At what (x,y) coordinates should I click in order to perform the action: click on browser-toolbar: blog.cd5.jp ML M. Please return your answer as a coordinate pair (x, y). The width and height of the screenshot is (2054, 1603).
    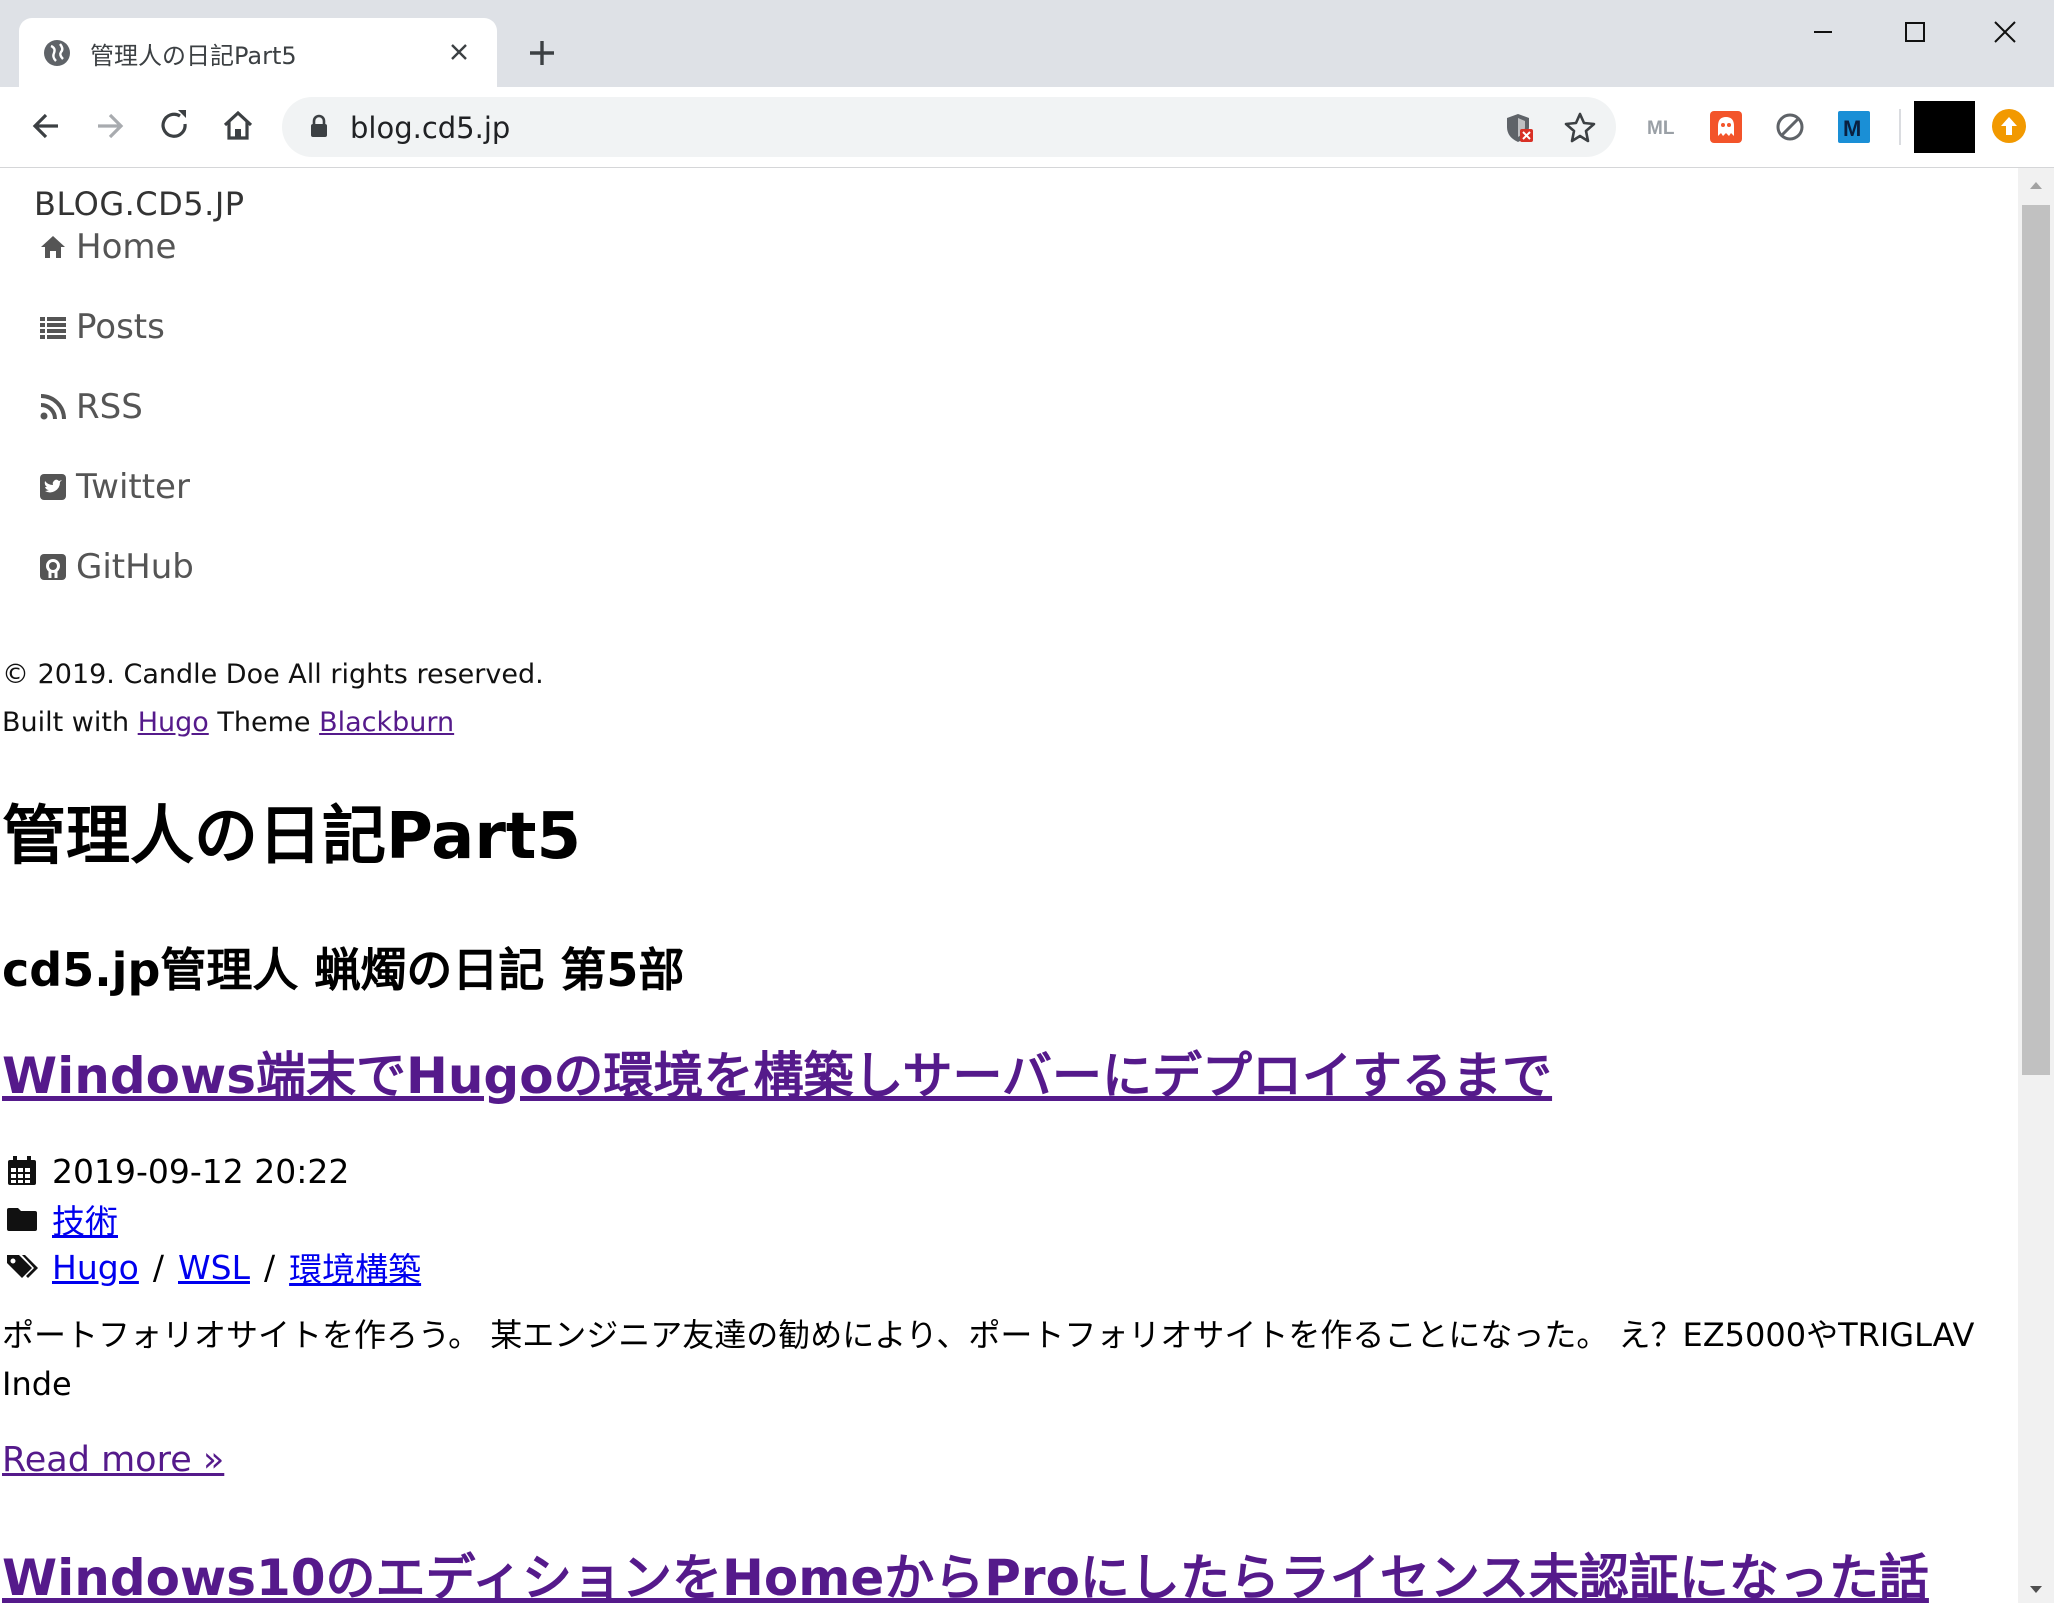
    Looking at the image, I should click on (1027, 127).